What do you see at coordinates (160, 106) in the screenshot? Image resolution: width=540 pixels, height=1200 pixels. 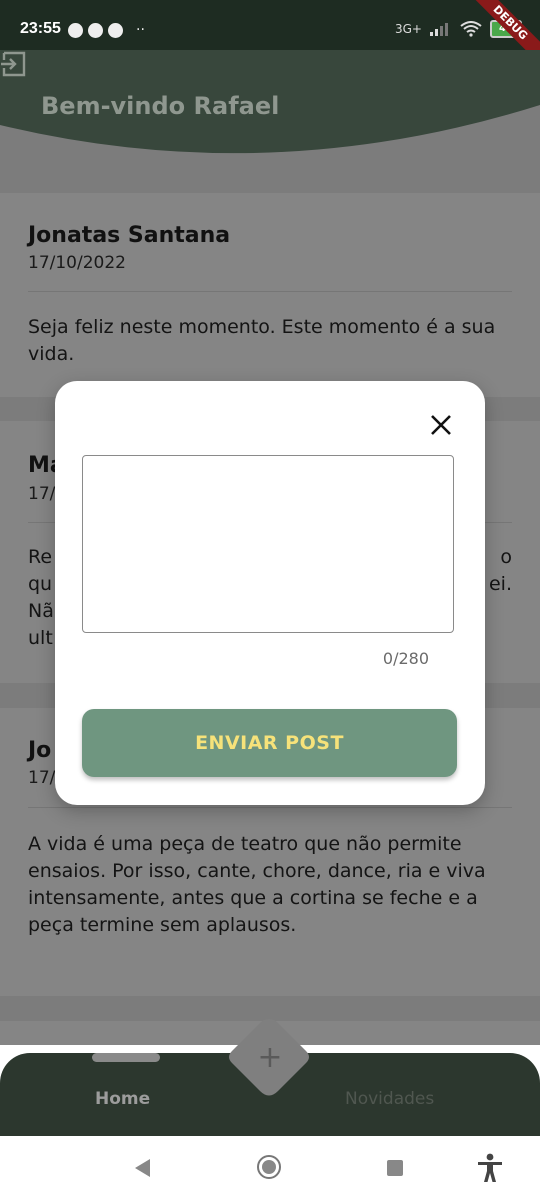 I see `page-title: Bem-vindo Rafael` at bounding box center [160, 106].